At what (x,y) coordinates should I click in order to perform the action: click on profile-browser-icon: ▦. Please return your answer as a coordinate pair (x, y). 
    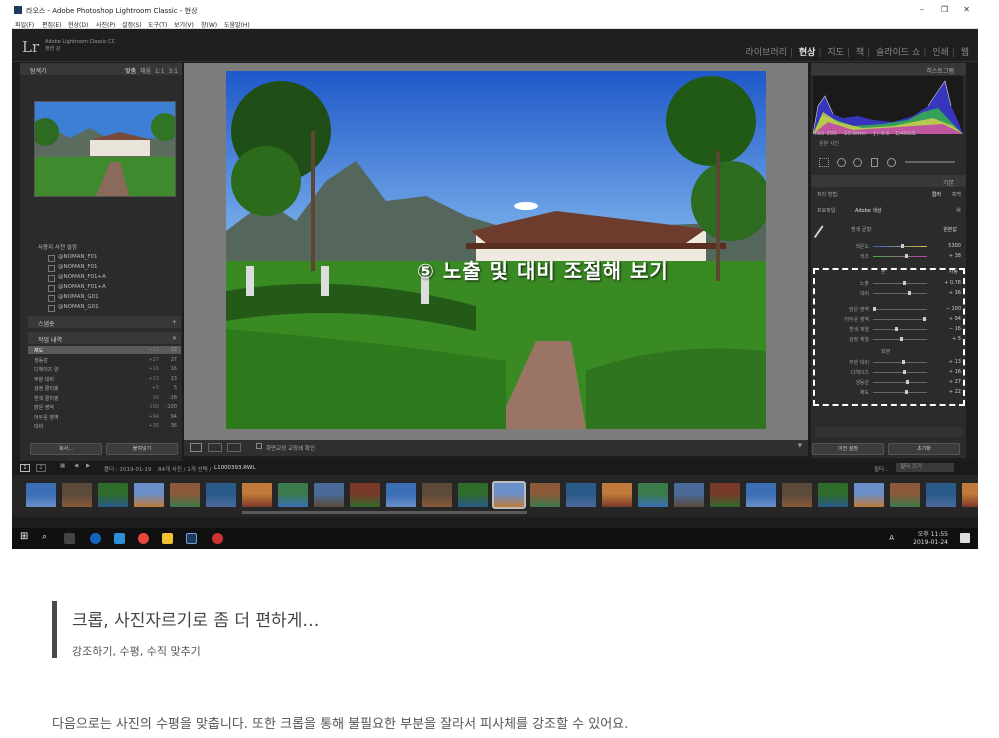
    Looking at the image, I should click on (958, 210).